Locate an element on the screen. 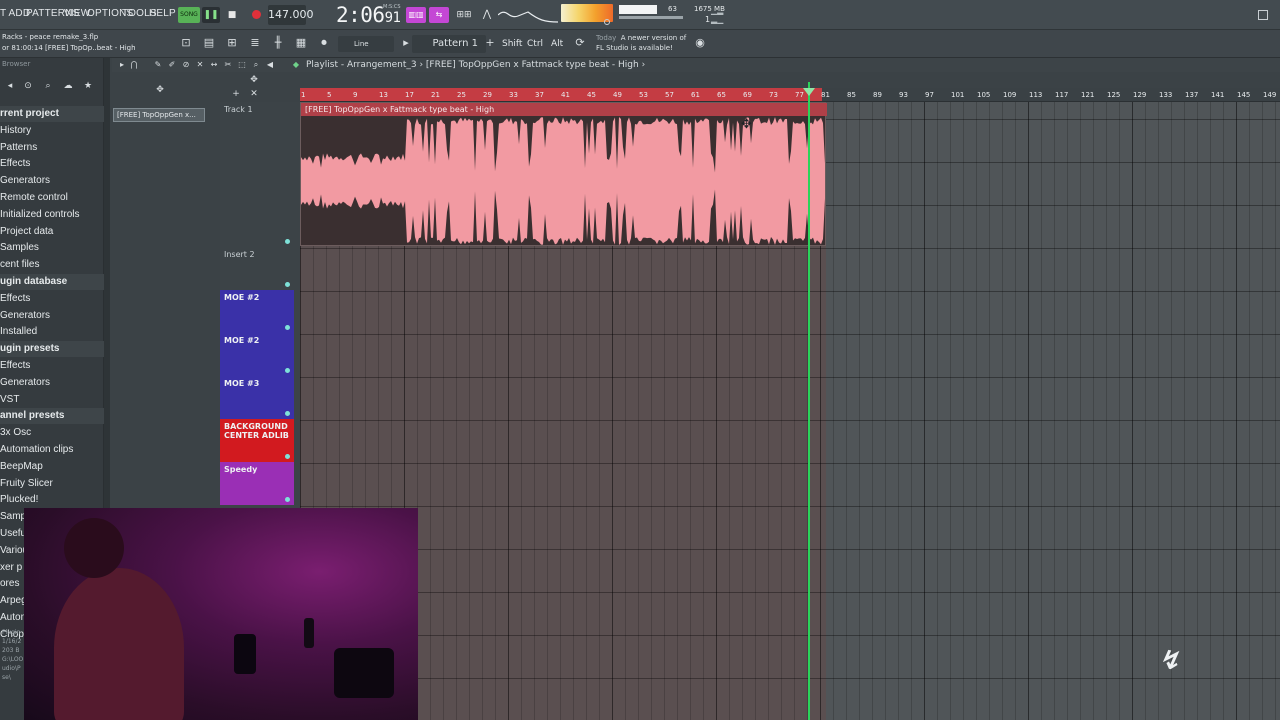 The image size is (1280, 720). shift-key-button: Shift is located at coordinates (512, 44).